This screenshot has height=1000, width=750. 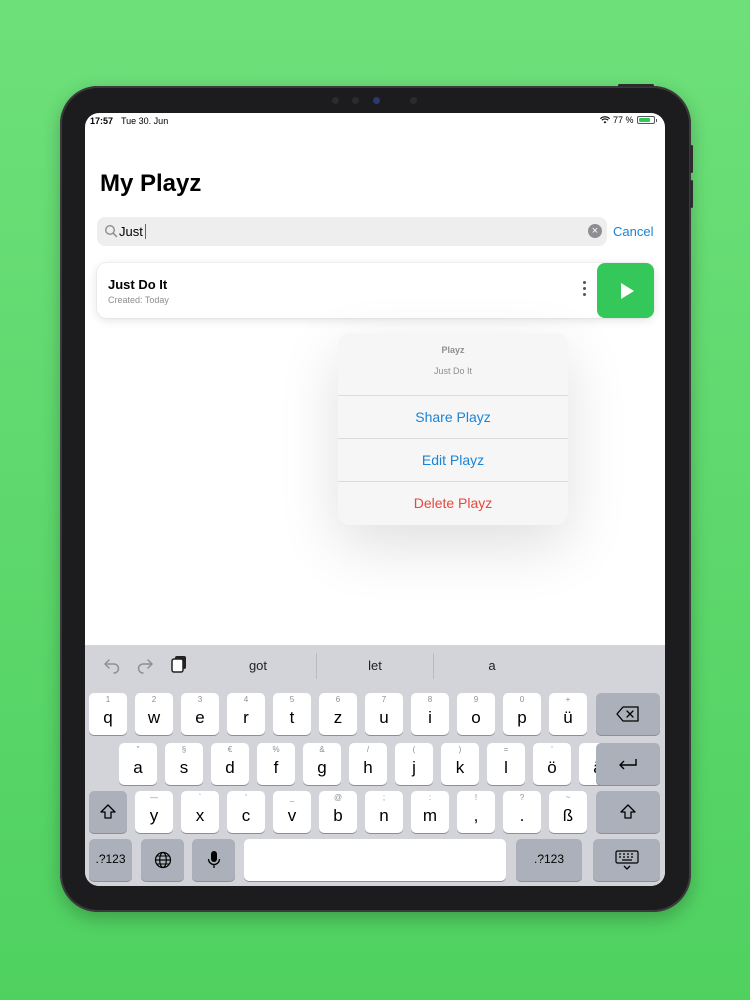 I want to click on microphone-icon, so click(x=213, y=859).